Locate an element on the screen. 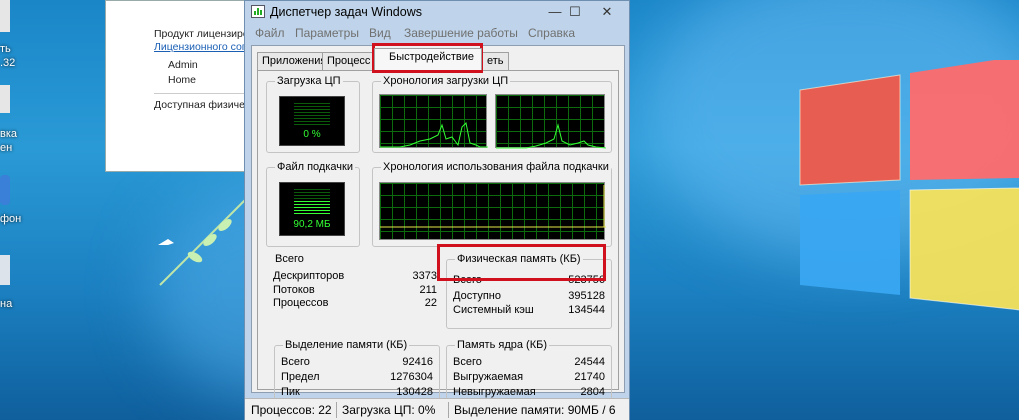  group-label: Всего is located at coordinates (289, 259).